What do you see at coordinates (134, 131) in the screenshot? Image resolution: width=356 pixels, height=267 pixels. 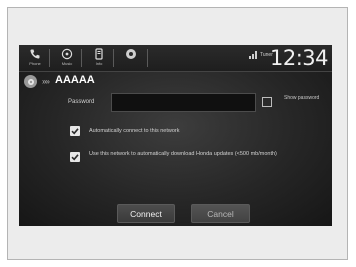 I see `auto-connect-label: Automatically connect to this network` at bounding box center [134, 131].